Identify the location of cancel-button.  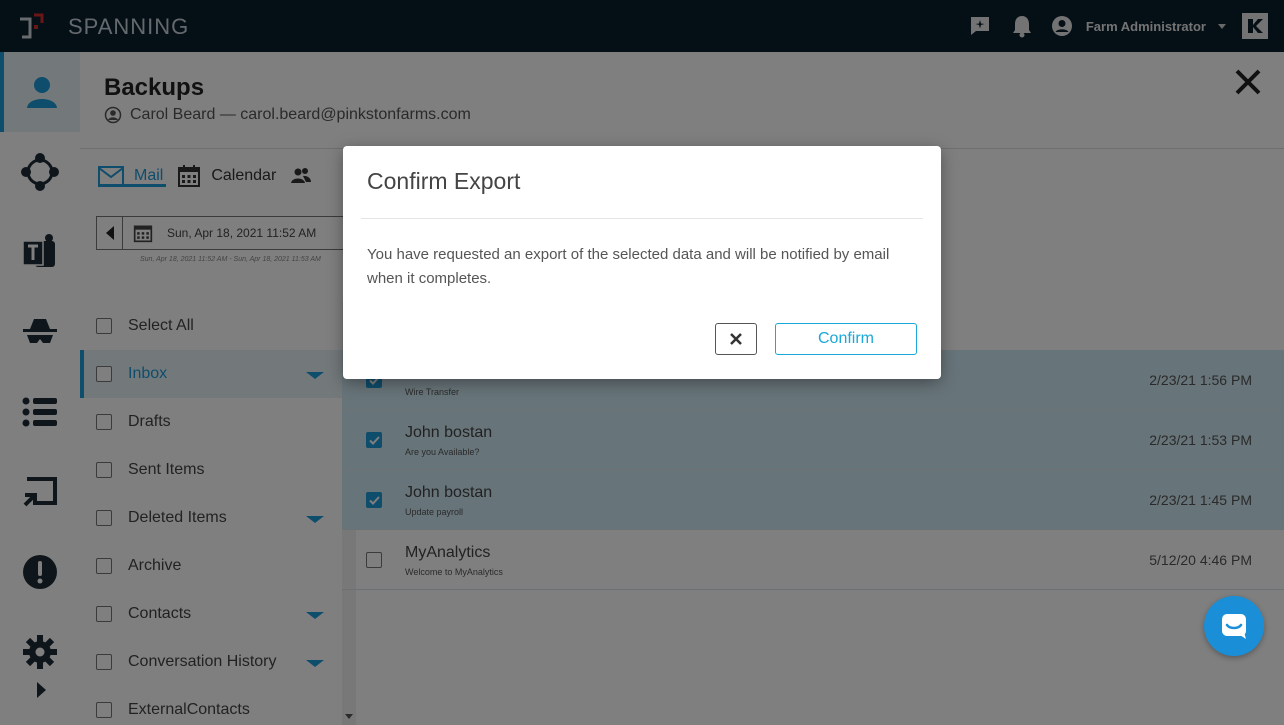
(736, 339).